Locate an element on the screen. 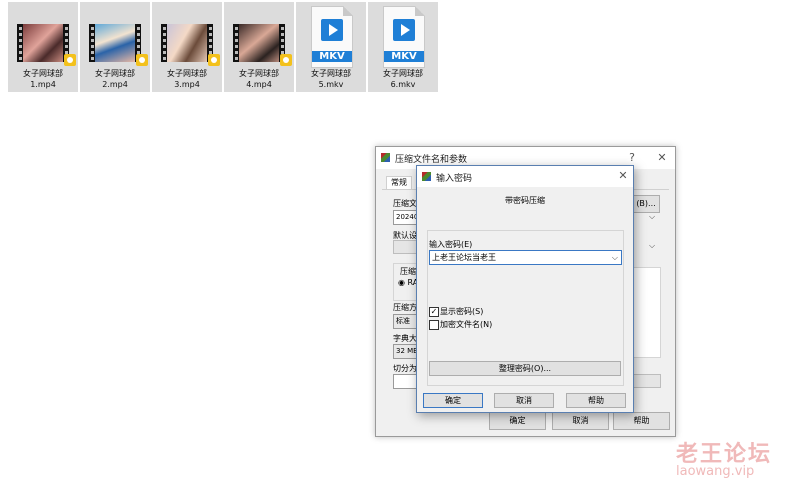 The image size is (800, 493). file-name: 女子网球部 1.mp4 is located at coordinates (43, 79).